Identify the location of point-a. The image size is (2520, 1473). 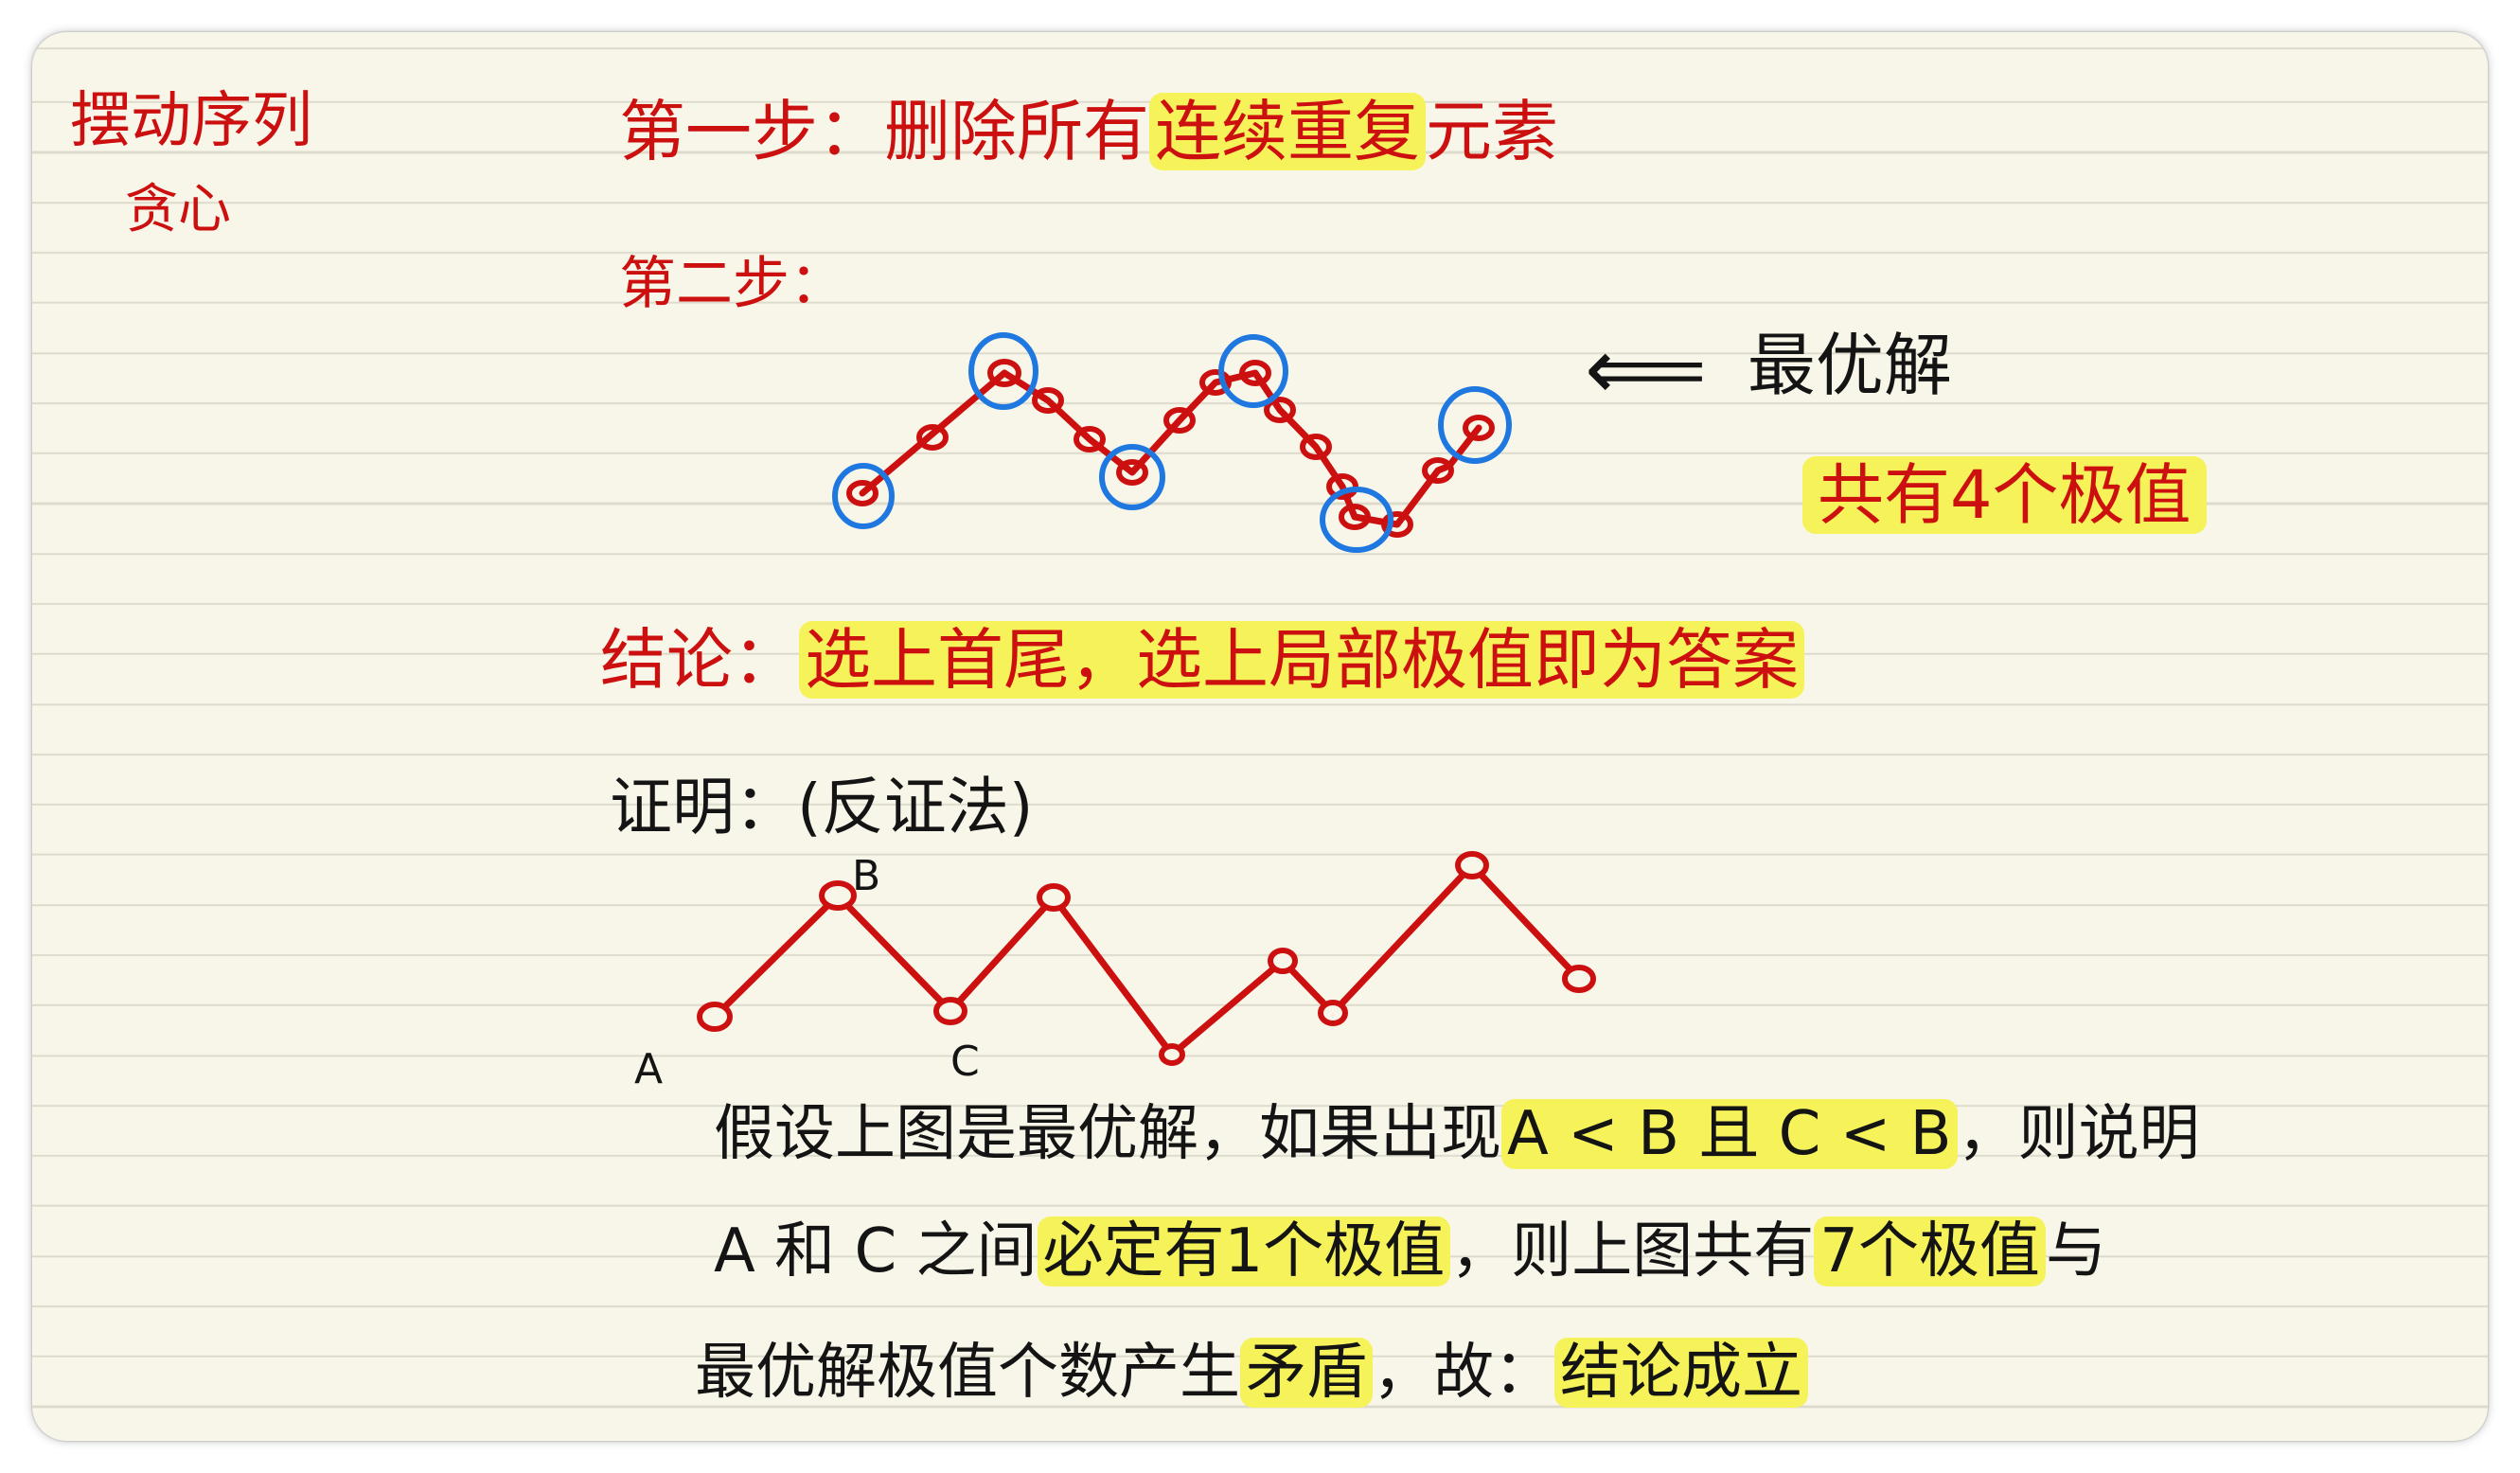
(715, 1017).